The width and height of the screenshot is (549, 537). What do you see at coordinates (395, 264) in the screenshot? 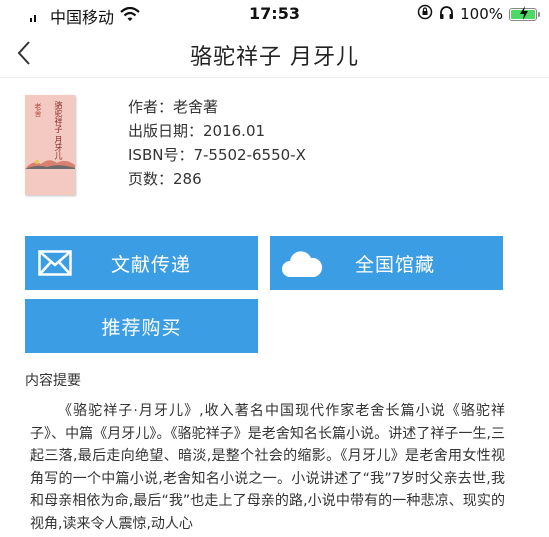
I see `national-holdings-label: 全国馆藏` at bounding box center [395, 264].